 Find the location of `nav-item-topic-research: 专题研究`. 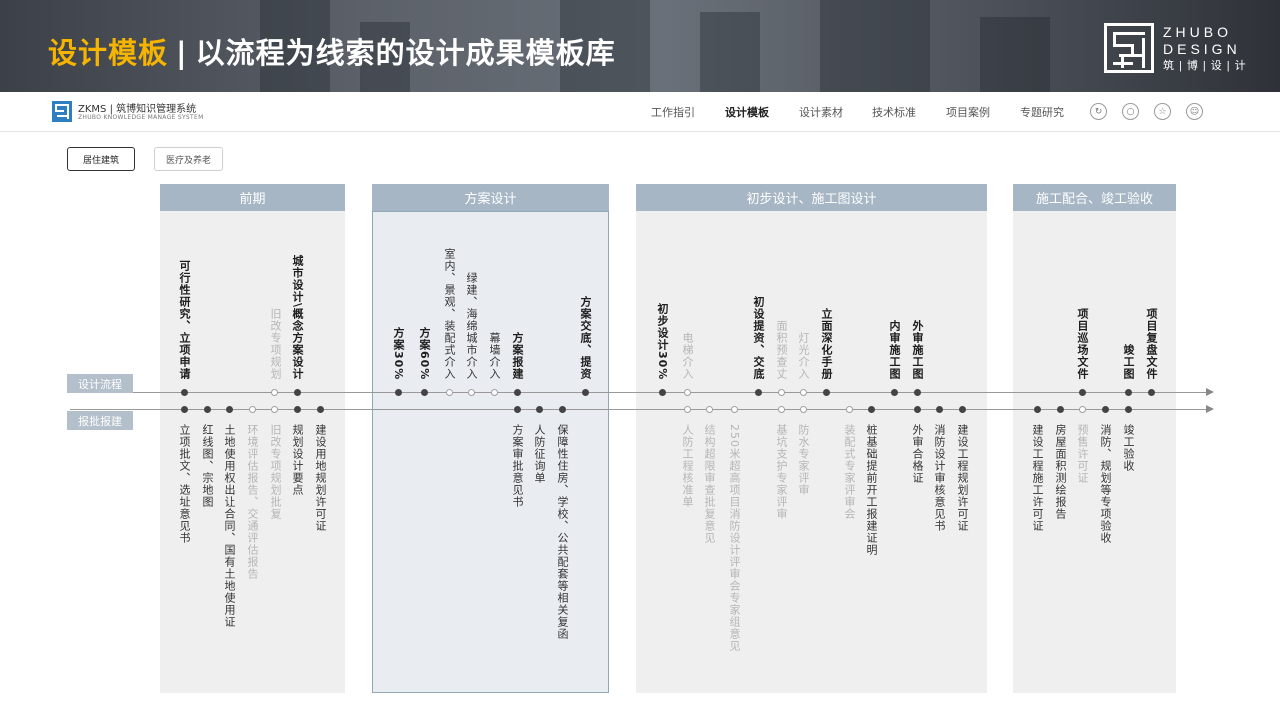

nav-item-topic-research: 专题研究 is located at coordinates (1042, 112).